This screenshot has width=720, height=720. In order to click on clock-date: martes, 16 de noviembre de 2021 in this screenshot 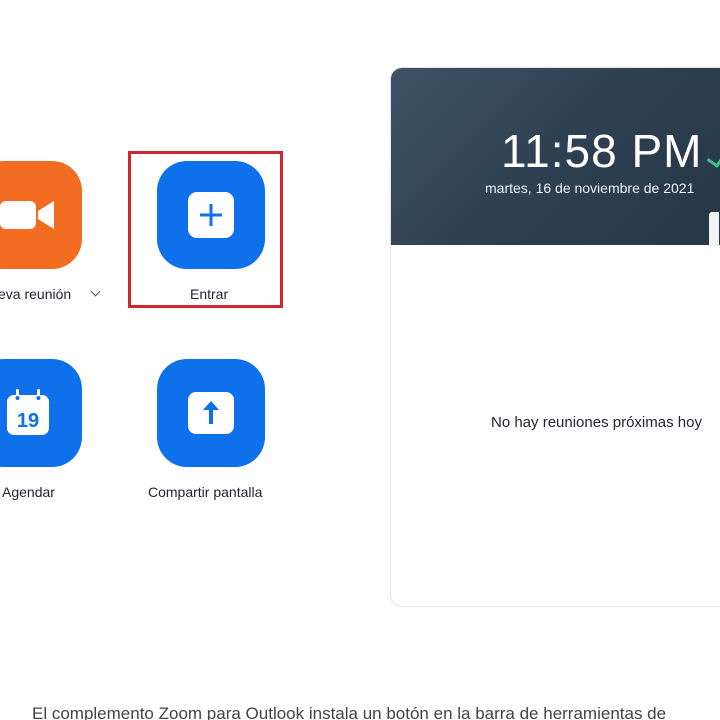, I will do `click(590, 188)`.